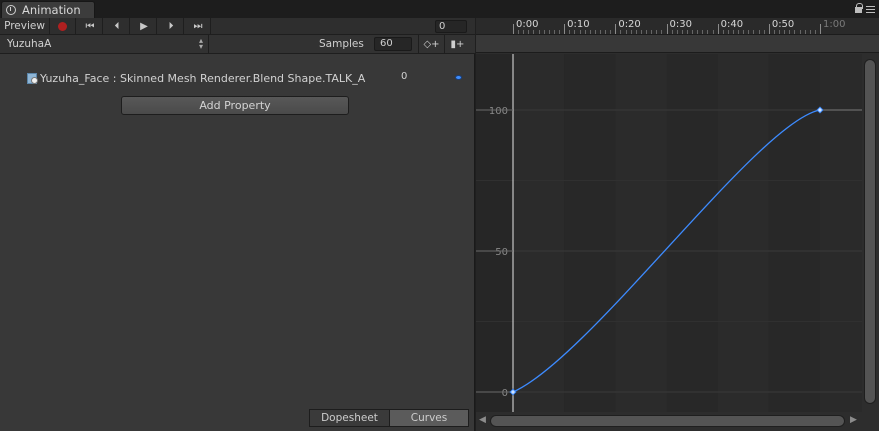 The width and height of the screenshot is (879, 431). Describe the element at coordinates (629, 24) in the screenshot. I see `ruler-label: 0:20` at that location.